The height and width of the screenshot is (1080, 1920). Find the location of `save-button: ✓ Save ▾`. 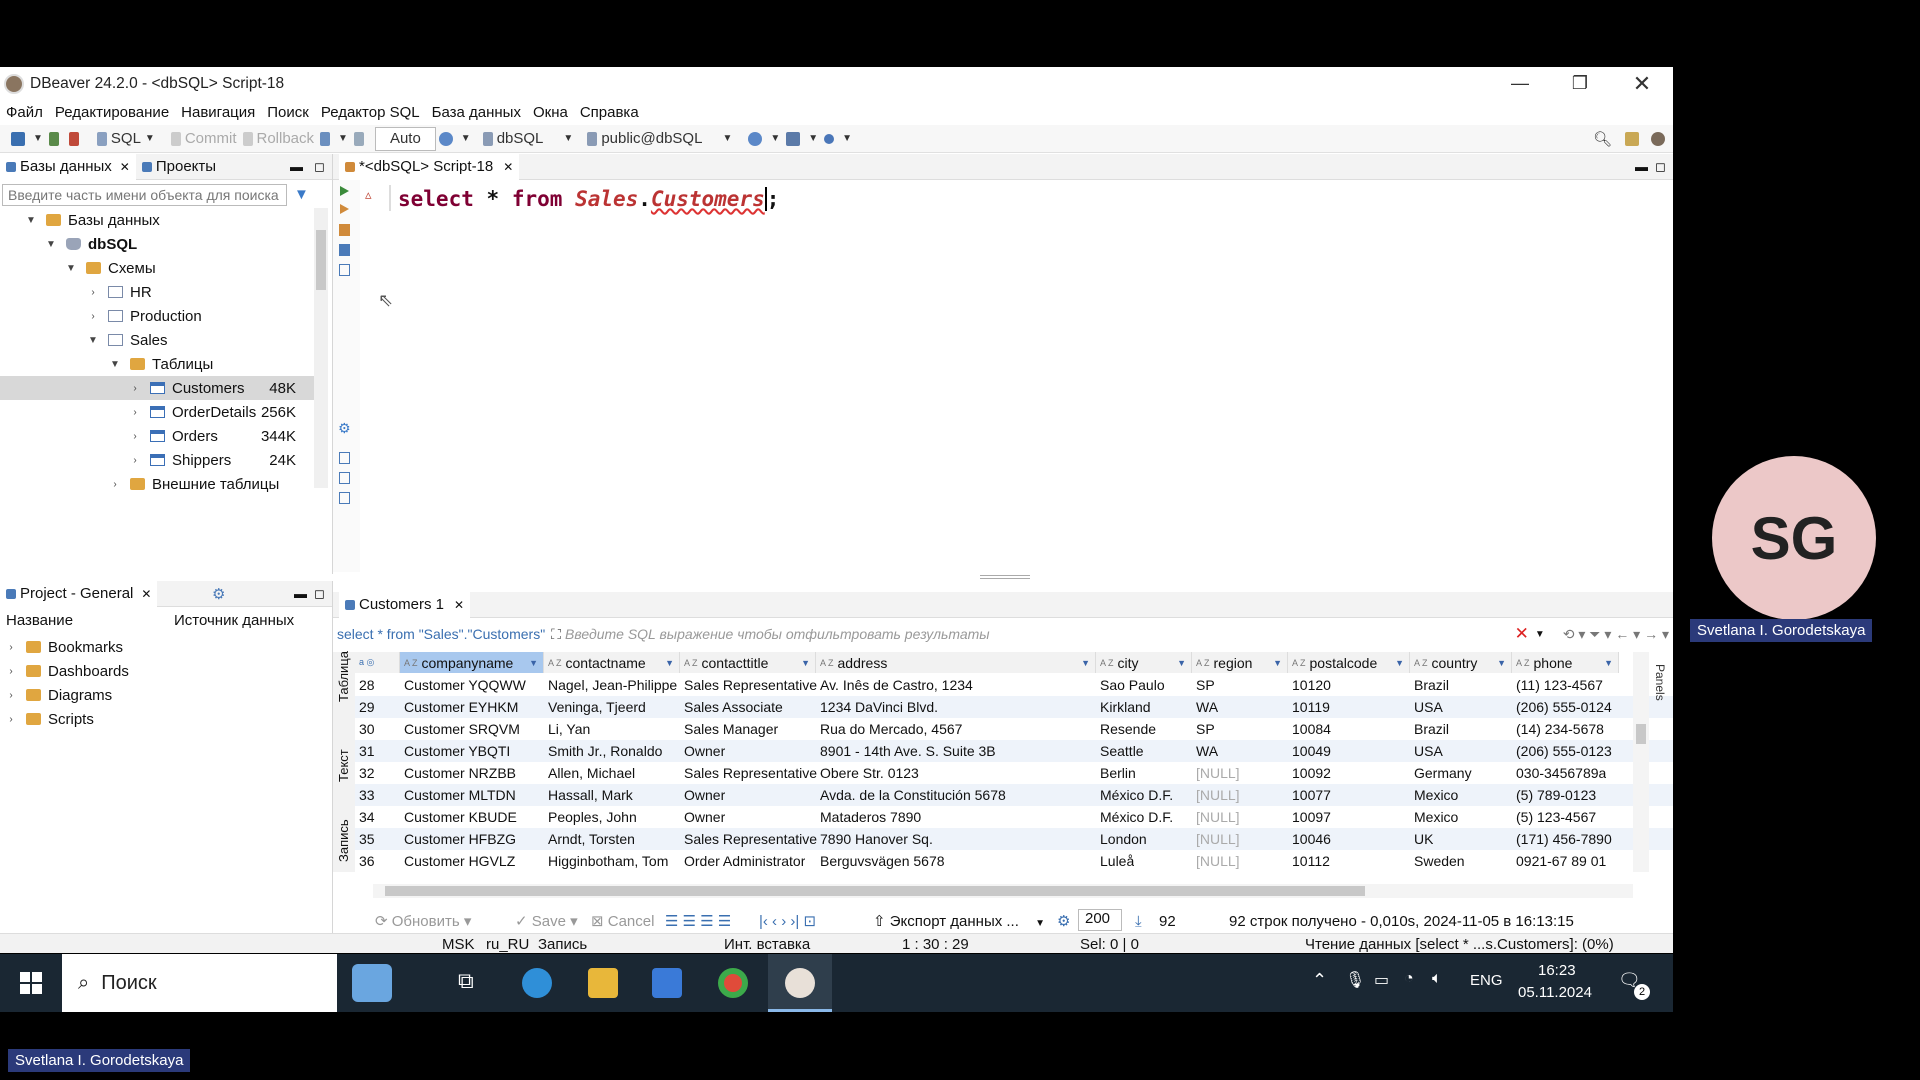

save-button: ✓ Save ▾ is located at coordinates (546, 921).